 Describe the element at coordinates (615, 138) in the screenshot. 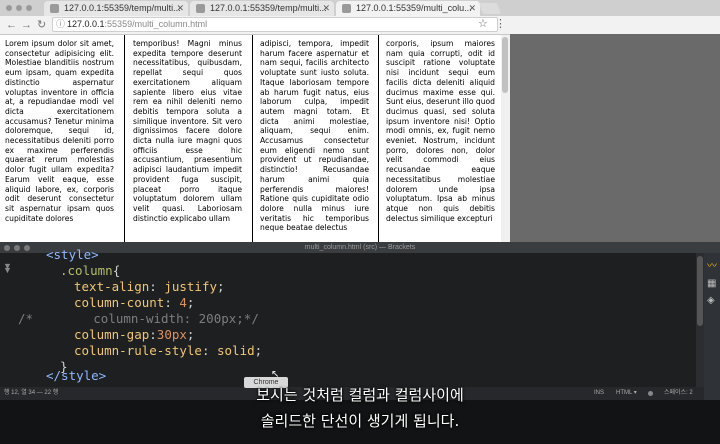

I see `desktop-background` at that location.